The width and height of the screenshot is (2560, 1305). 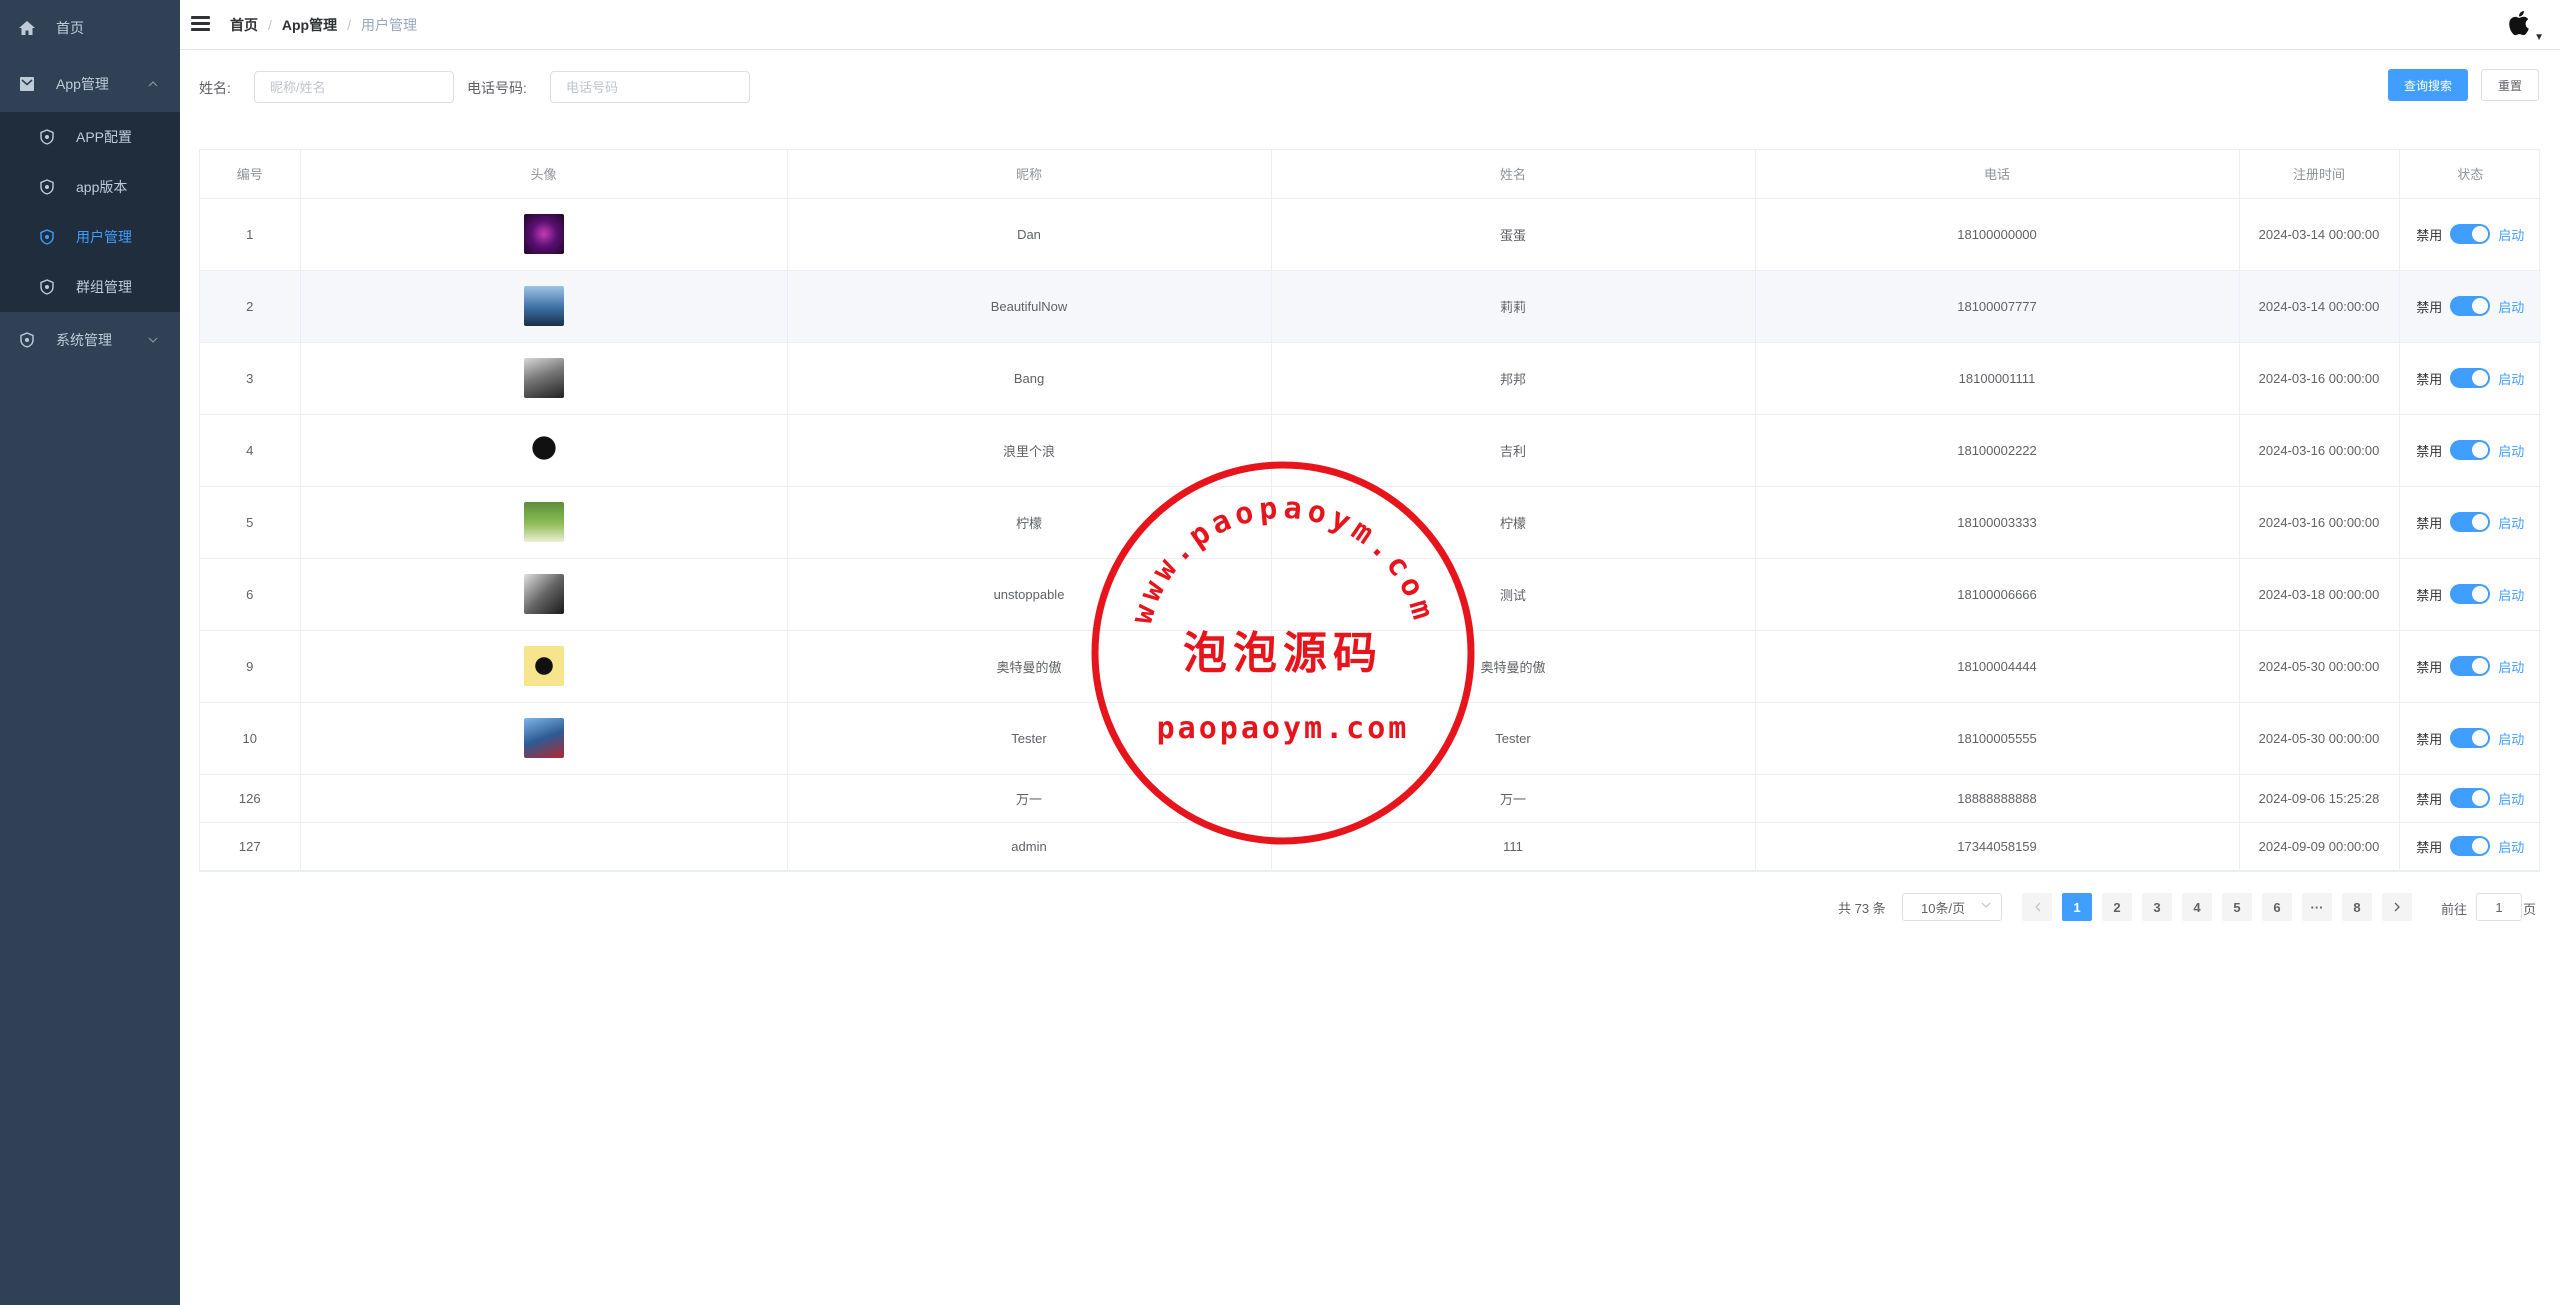 What do you see at coordinates (2319, 846) in the screenshot?
I see `cell-register-time: 2024-09-09 00:00:00` at bounding box center [2319, 846].